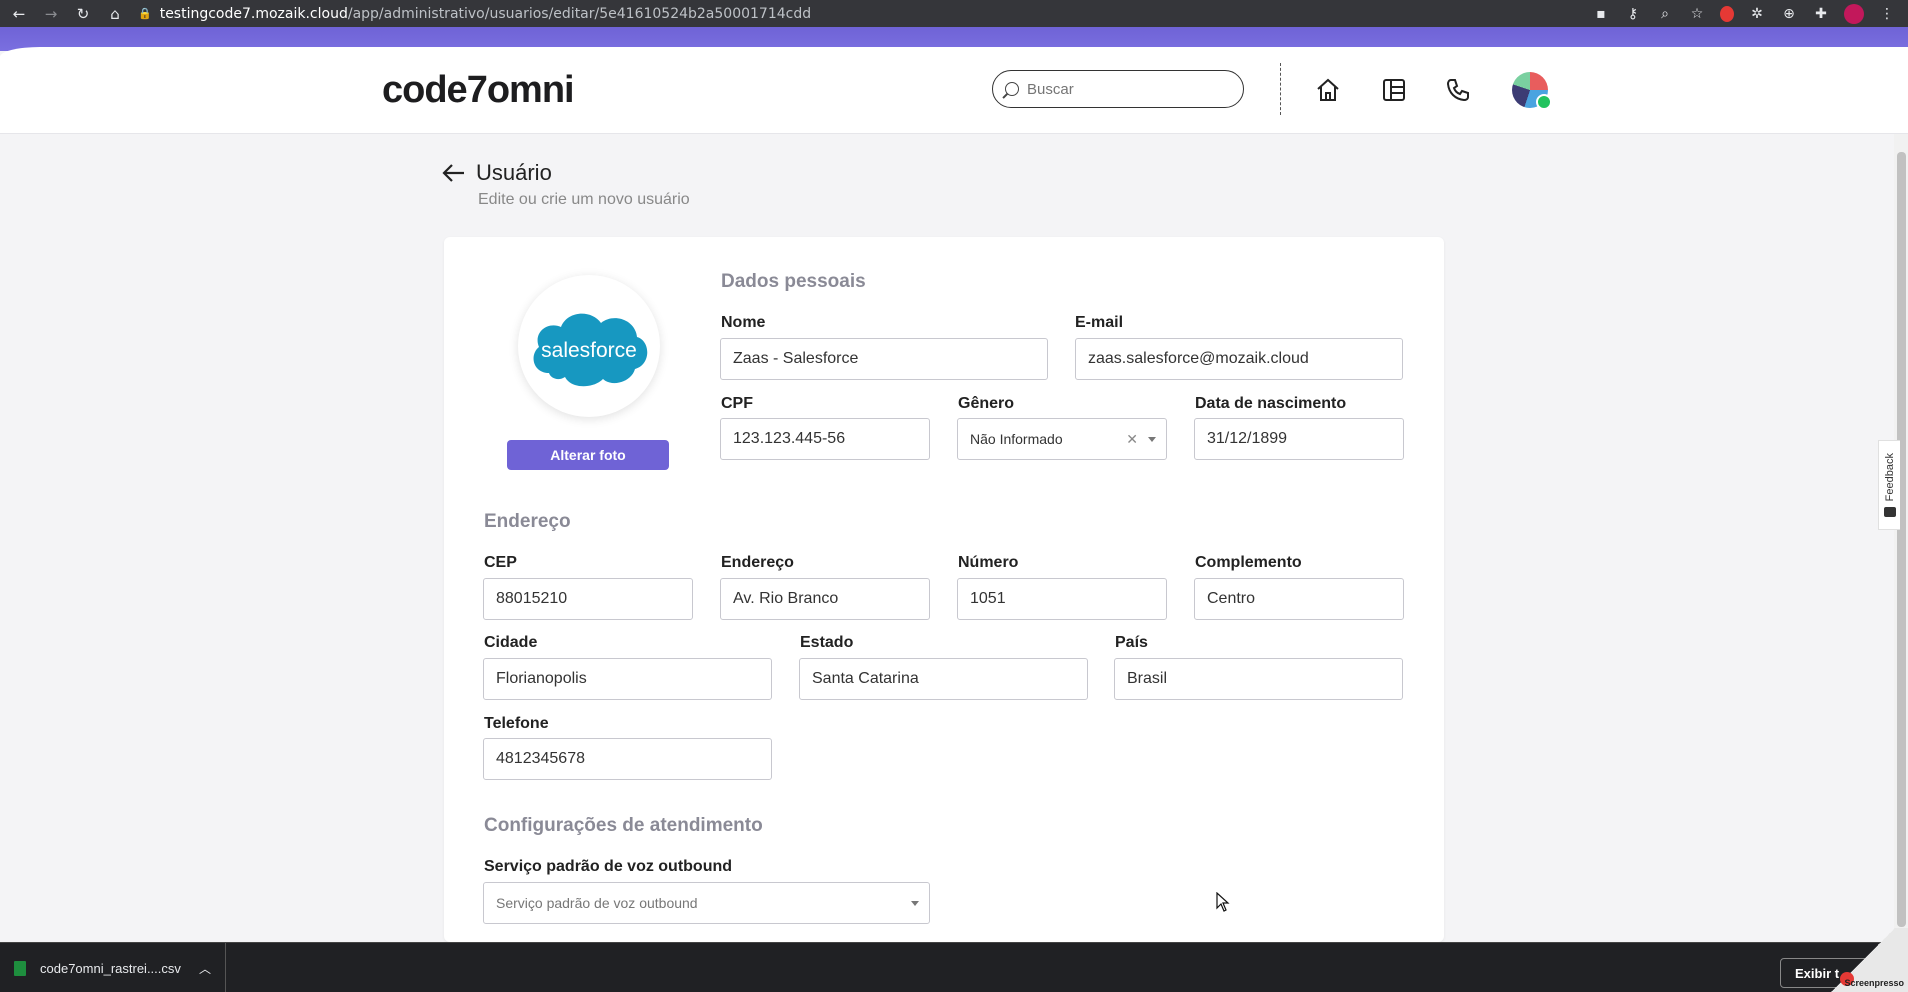 The image size is (1908, 992). What do you see at coordinates (825, 439) in the screenshot?
I see `cpf-field: 123.123.445-56` at bounding box center [825, 439].